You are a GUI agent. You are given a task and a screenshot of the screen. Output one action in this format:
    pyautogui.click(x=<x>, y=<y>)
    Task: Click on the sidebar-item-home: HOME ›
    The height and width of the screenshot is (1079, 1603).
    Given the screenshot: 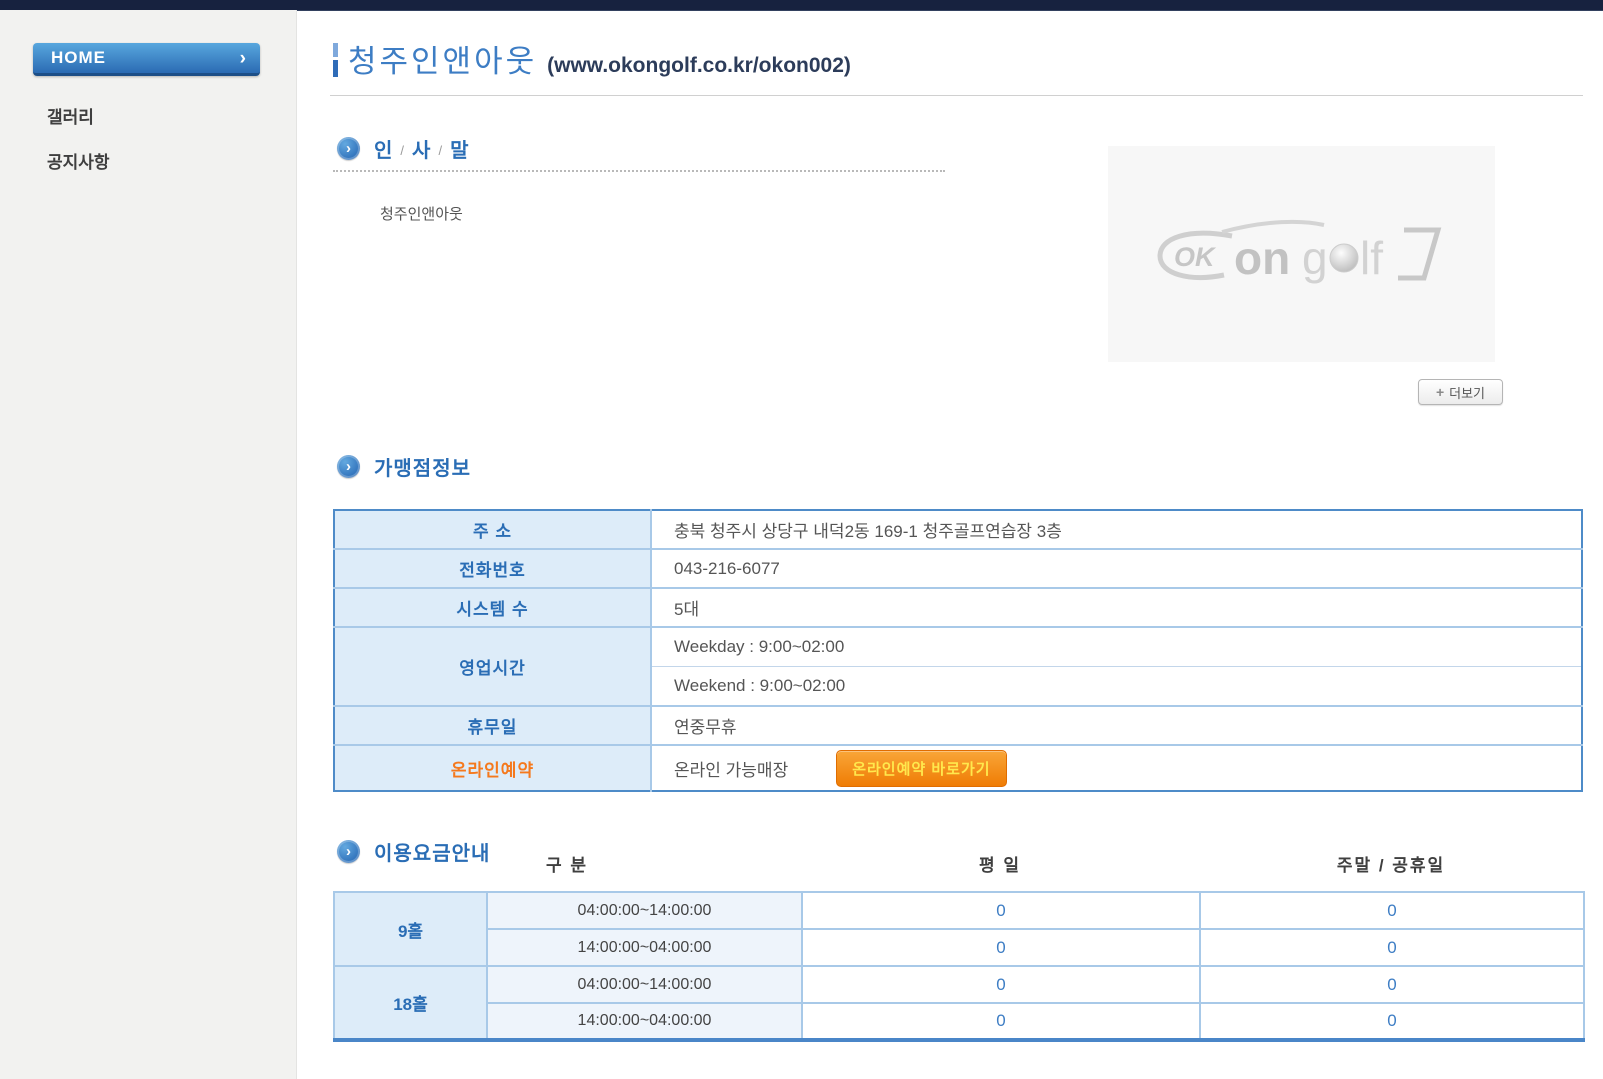 What is the action you would take?
    pyautogui.click(x=146, y=59)
    